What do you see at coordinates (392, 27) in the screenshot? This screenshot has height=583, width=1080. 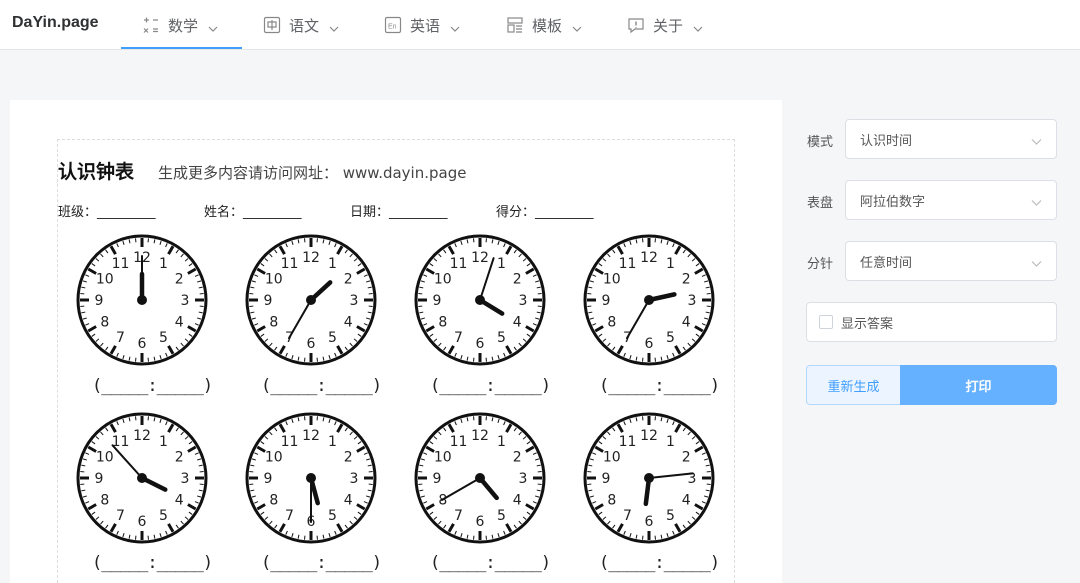 I see `svg-text: En` at bounding box center [392, 27].